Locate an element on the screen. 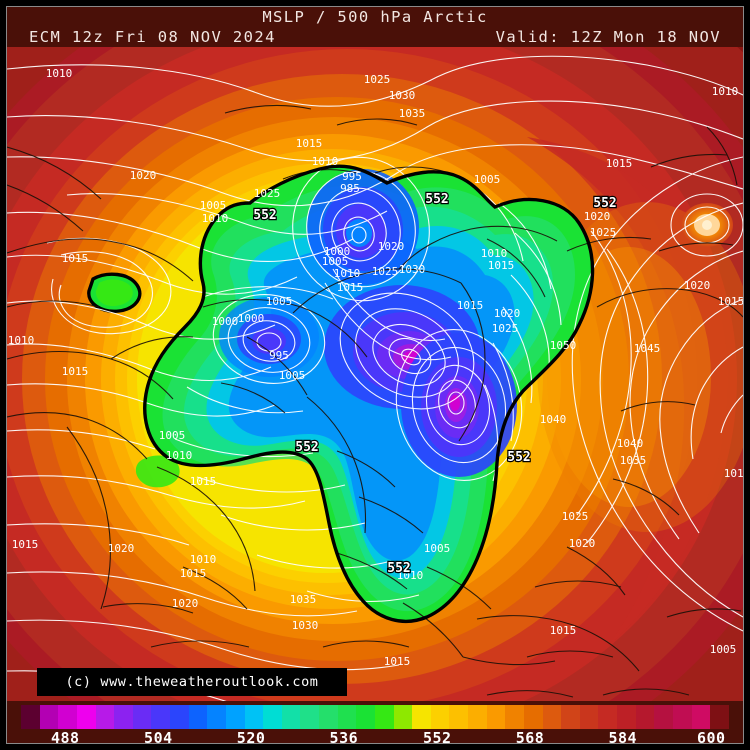 This screenshot has height=750, width=750. colorbar-tick-504: 504 is located at coordinates (158, 736).